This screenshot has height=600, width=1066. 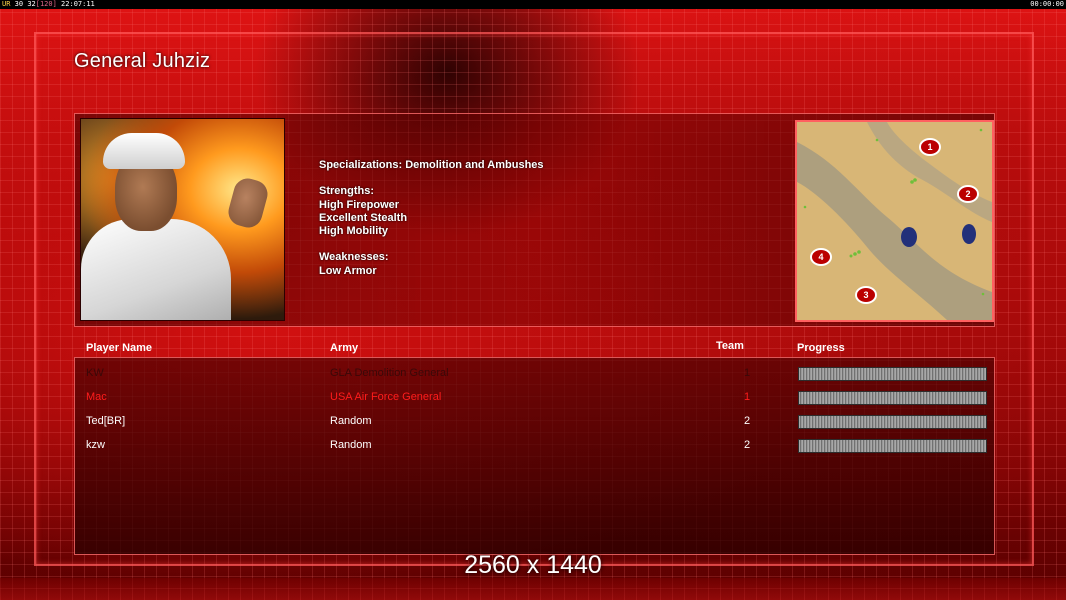 I want to click on start-position-marker: 1, so click(x=930, y=147).